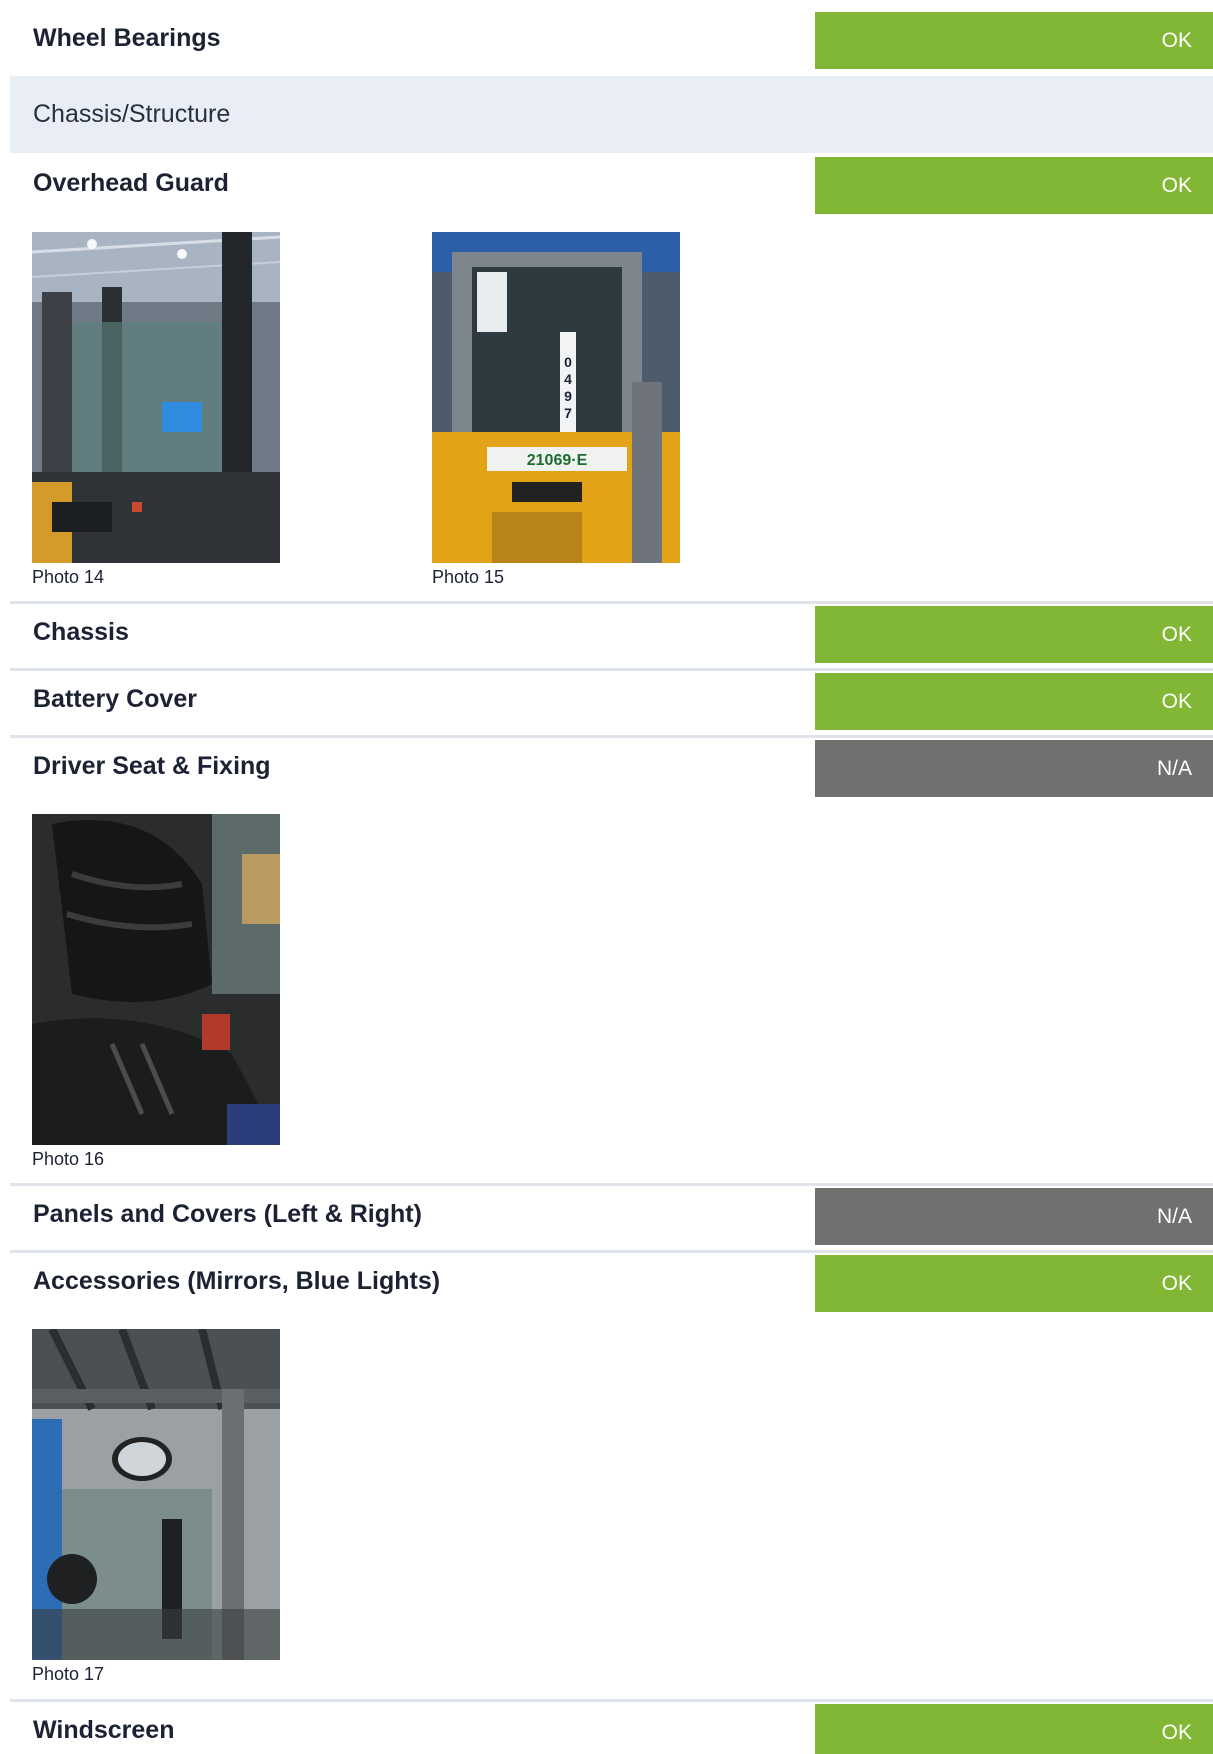  What do you see at coordinates (556, 397) in the screenshot?
I see `forklift-rear-photo: 0 4 9 7 21069·E` at bounding box center [556, 397].